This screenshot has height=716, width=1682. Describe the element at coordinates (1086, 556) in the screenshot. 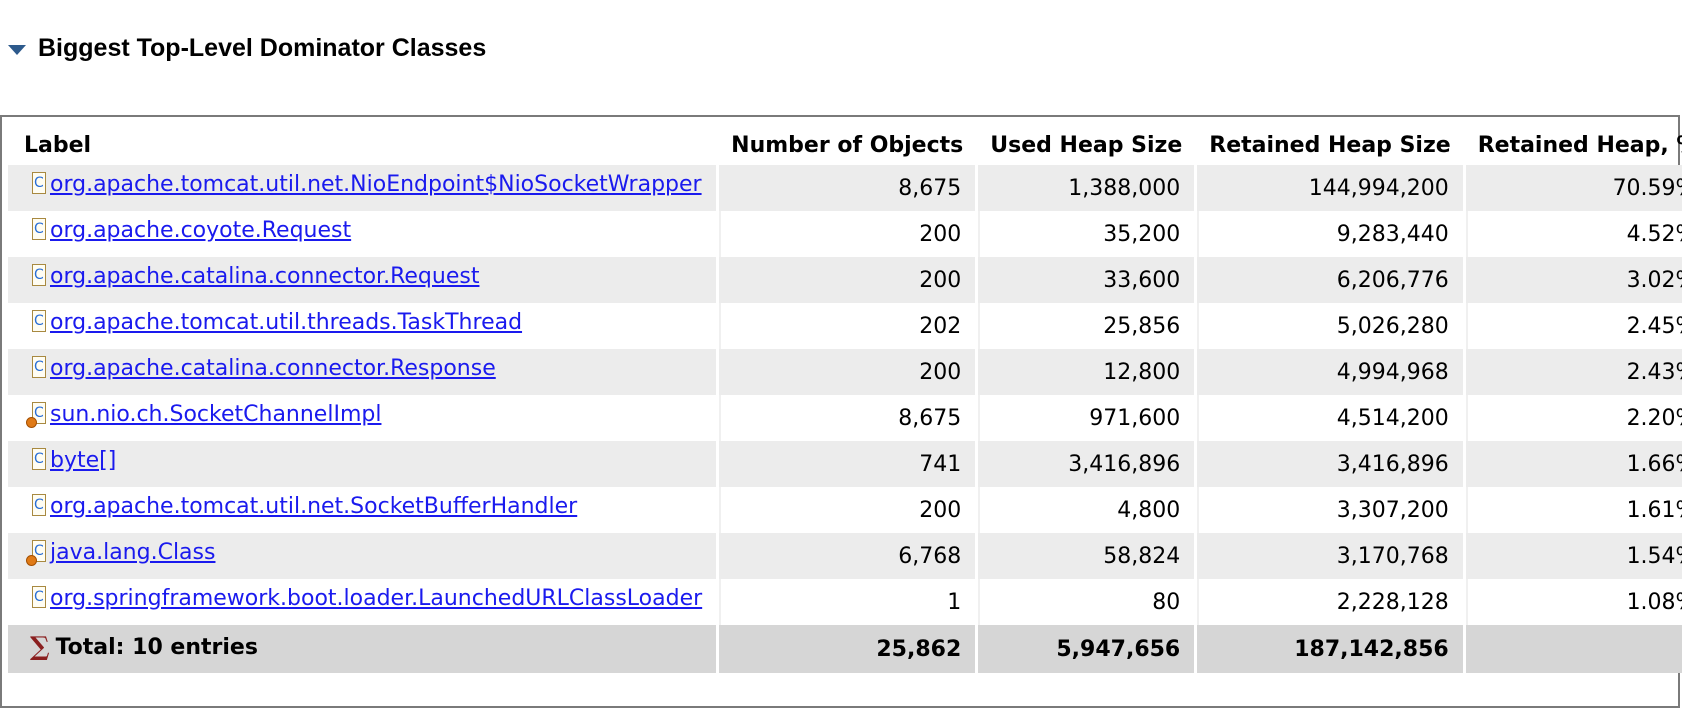

I see `used-heap-cell: 58,824` at that location.